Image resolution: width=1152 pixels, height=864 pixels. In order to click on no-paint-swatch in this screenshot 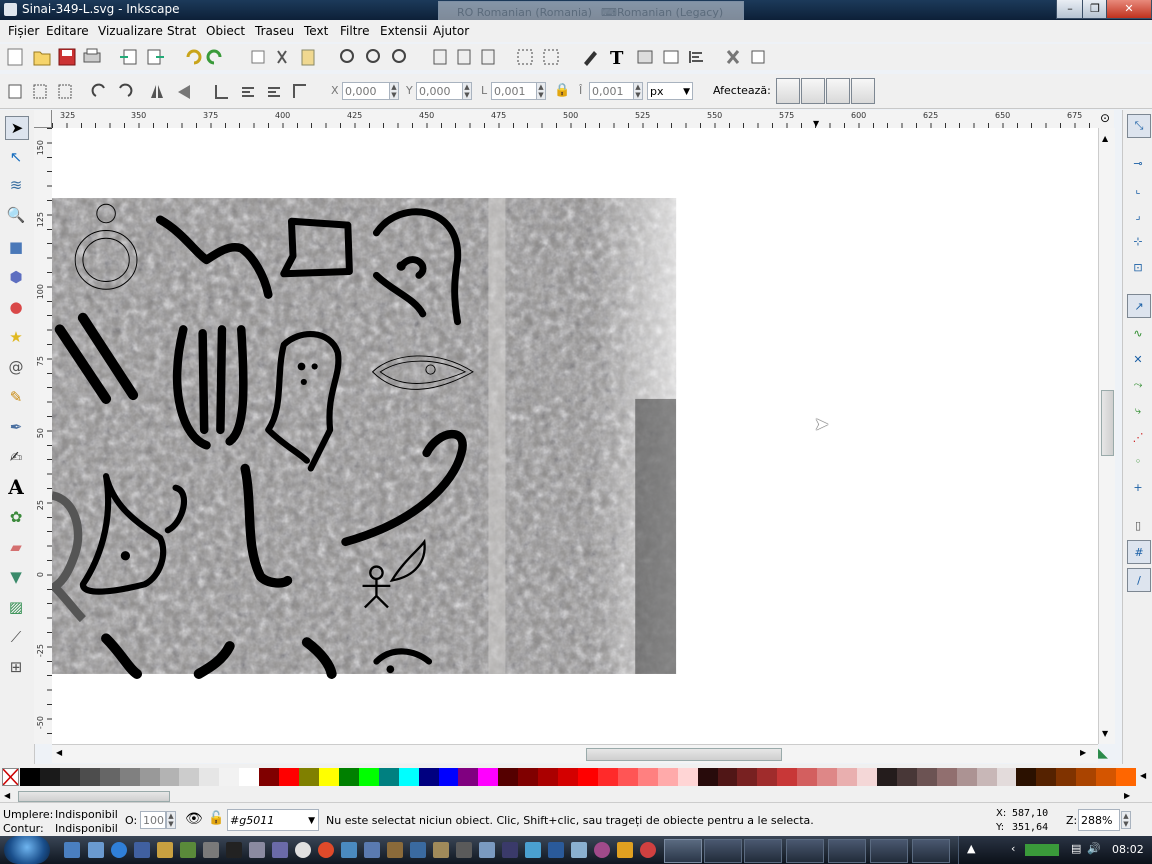, I will do `click(10, 777)`.